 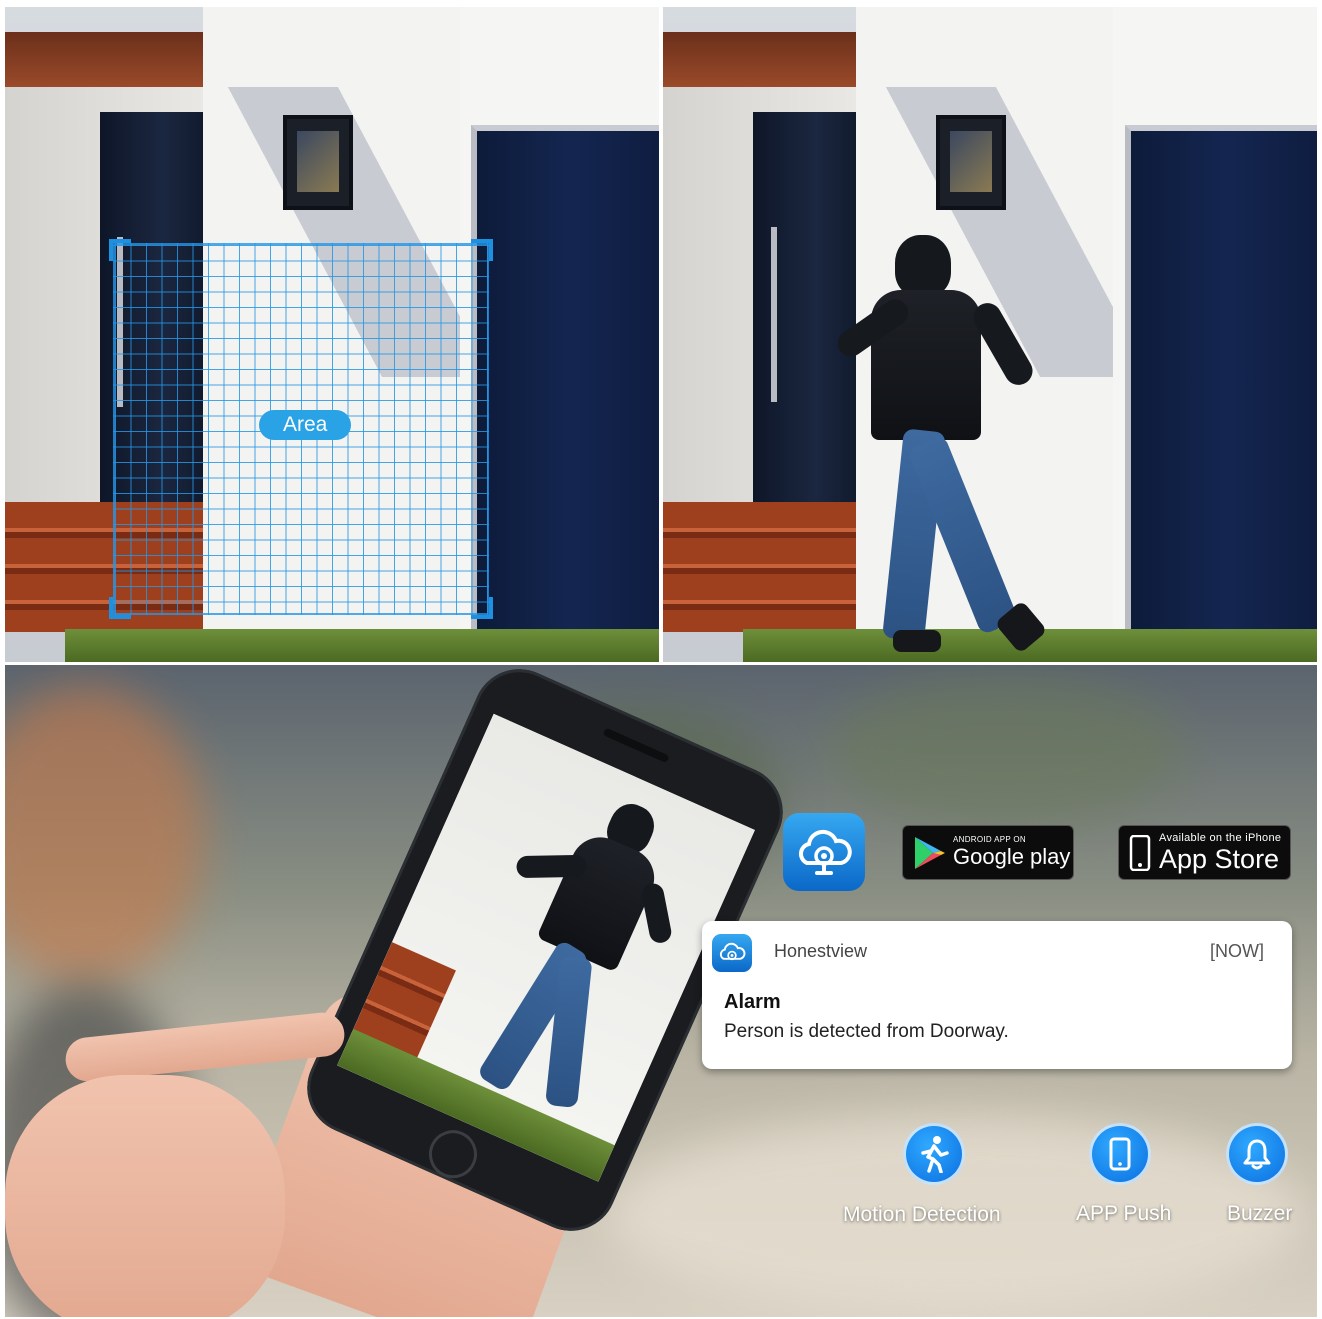 What do you see at coordinates (482, 608) in the screenshot?
I see `grid-corner-bottom-right` at bounding box center [482, 608].